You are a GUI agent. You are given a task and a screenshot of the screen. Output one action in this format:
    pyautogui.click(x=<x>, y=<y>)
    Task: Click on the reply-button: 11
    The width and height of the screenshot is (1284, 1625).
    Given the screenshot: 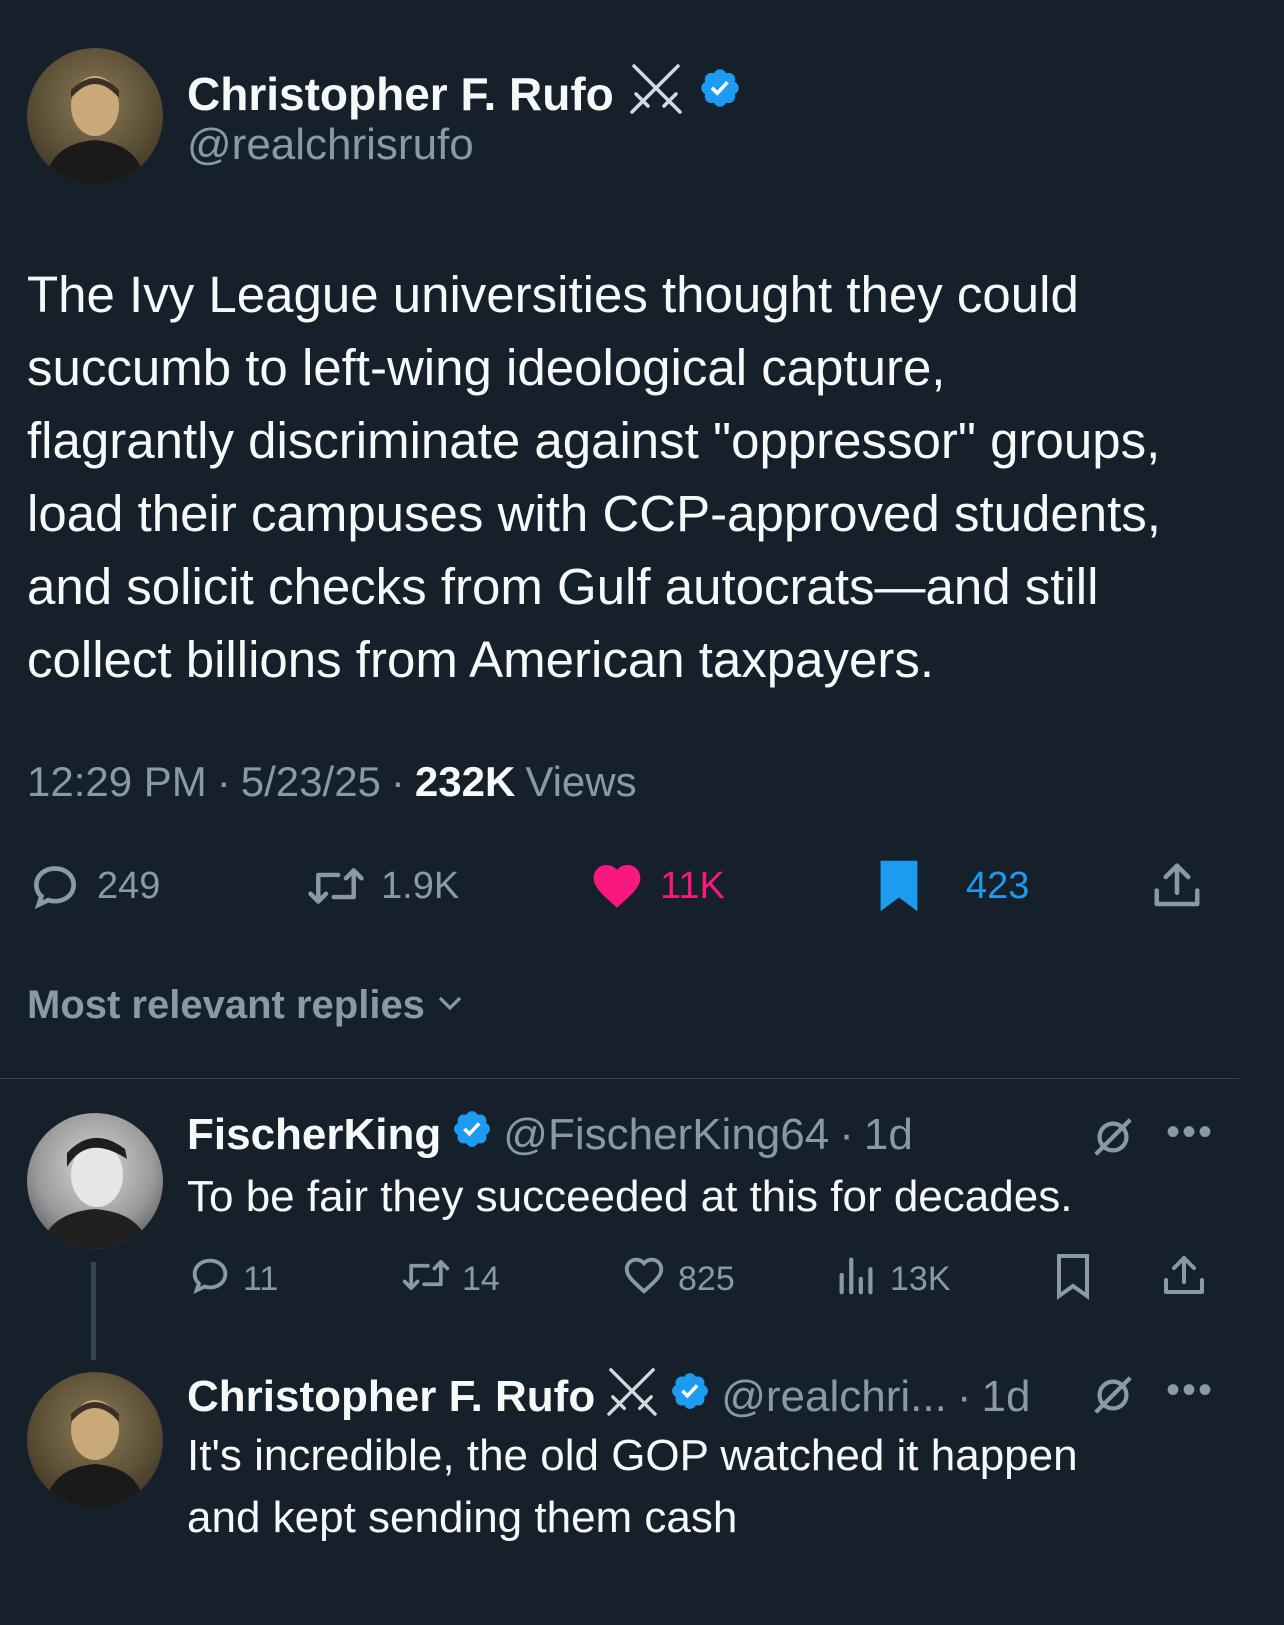 What is the action you would take?
    pyautogui.click(x=232, y=1279)
    